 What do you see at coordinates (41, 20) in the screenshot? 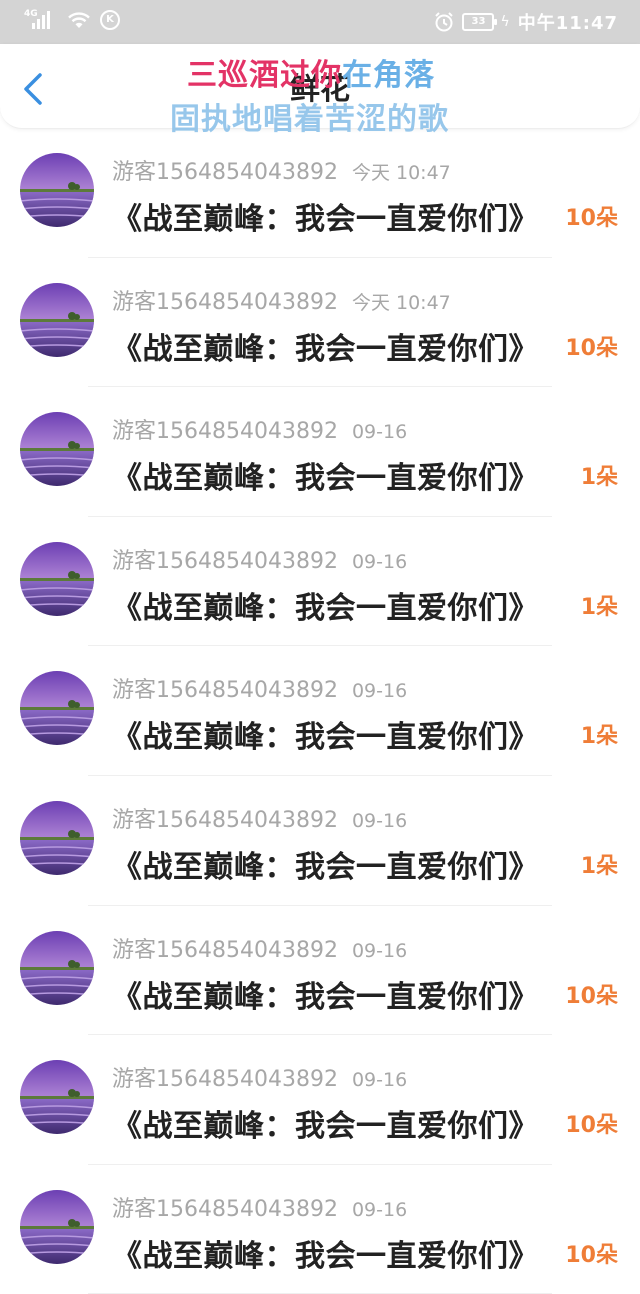
I see `signal-icon: 4G` at bounding box center [41, 20].